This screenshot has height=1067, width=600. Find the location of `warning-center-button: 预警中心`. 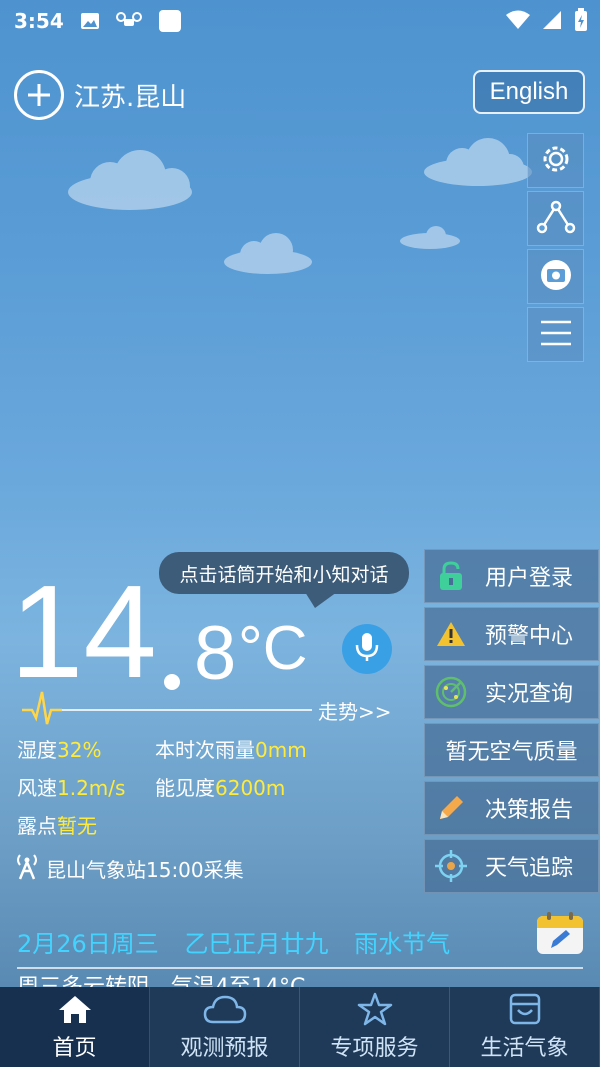

warning-center-button: 预警中心 is located at coordinates (511, 634).